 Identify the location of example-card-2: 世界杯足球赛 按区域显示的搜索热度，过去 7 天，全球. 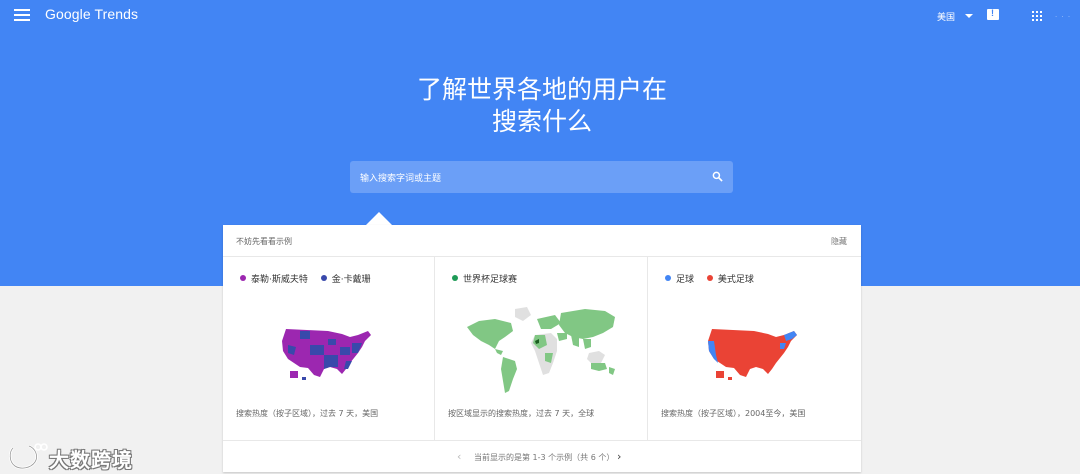
(541, 348).